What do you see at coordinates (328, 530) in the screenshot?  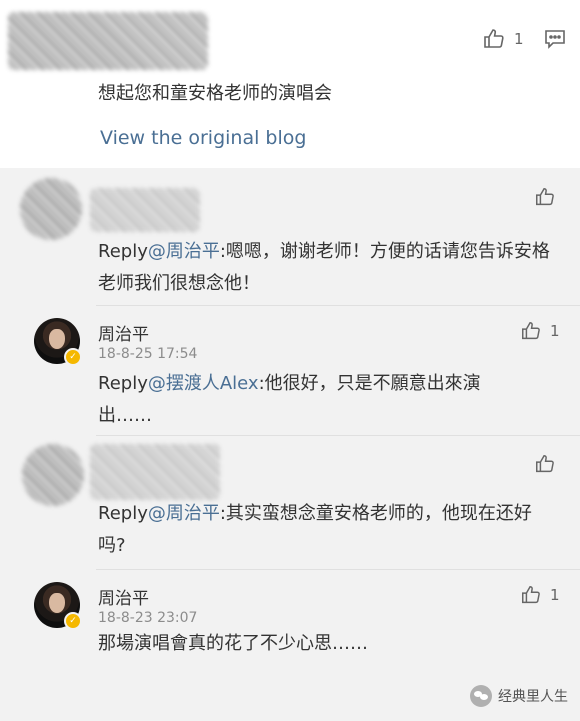 I see `reply-text: Reply@周治平:其实蛮想念童安格老师的，他现在还好吗?` at bounding box center [328, 530].